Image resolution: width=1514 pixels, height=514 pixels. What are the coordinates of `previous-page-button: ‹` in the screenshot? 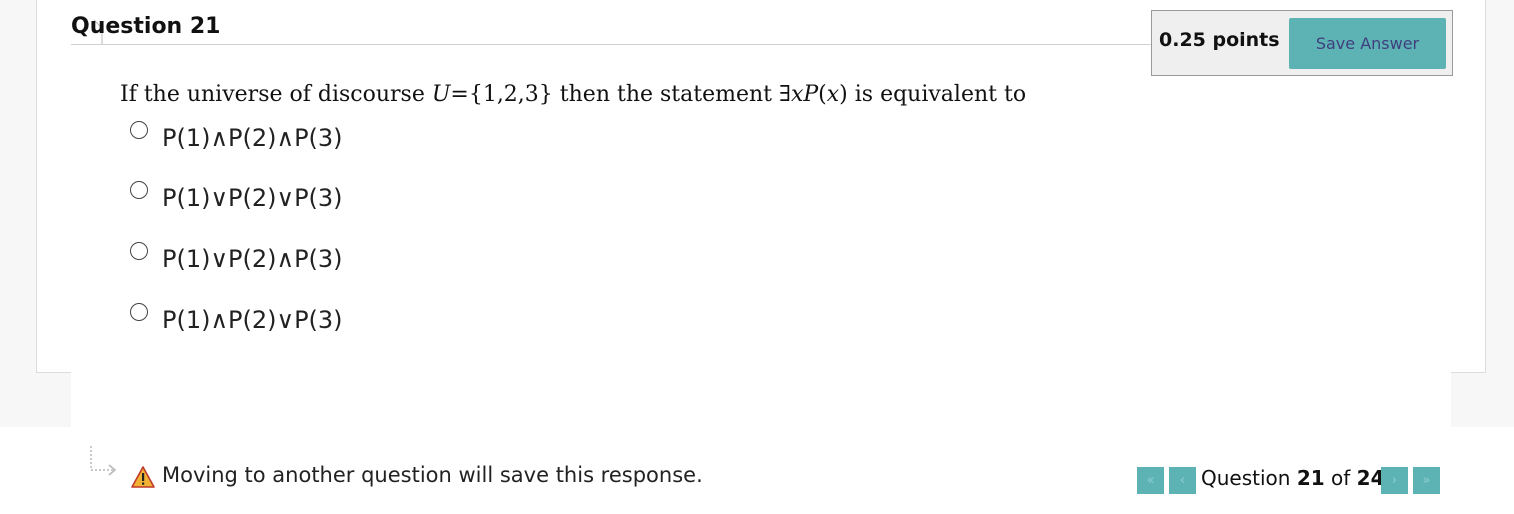 It's located at (1182, 480).